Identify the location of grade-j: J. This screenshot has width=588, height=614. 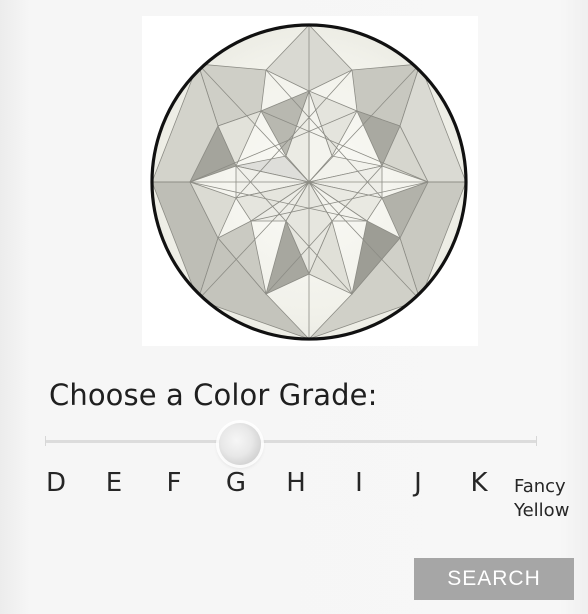
(418, 483).